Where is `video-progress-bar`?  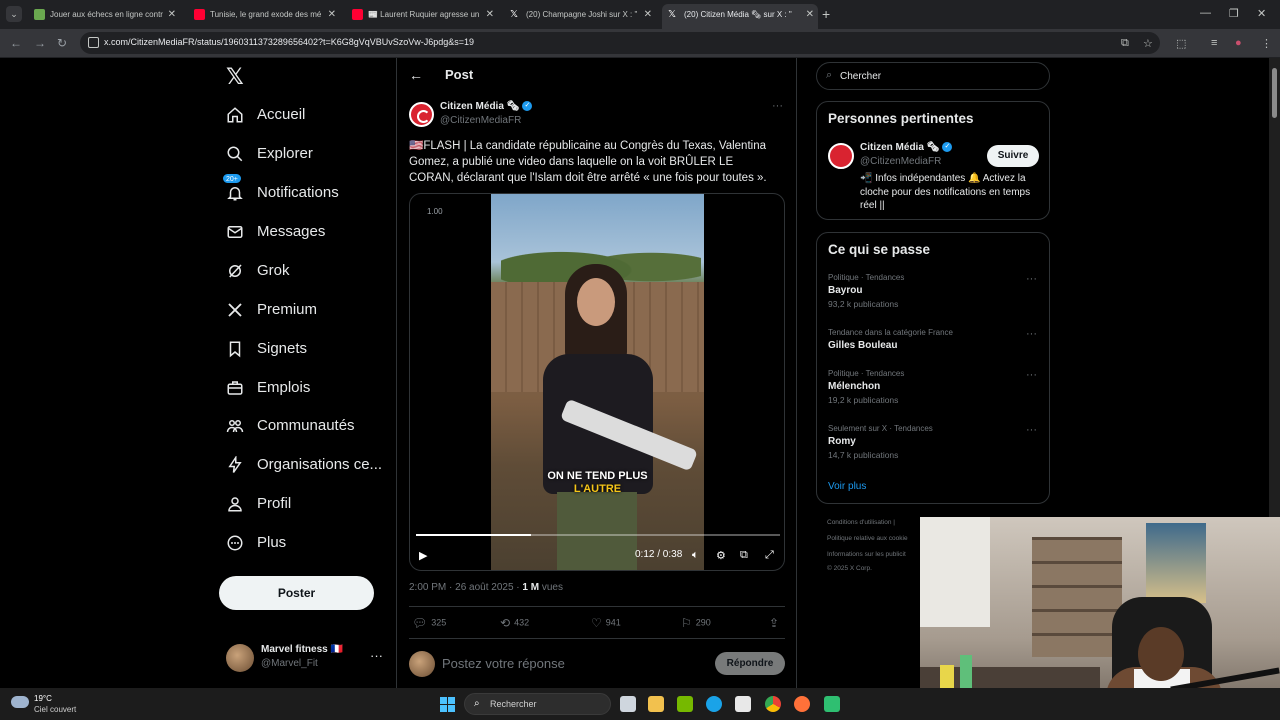 video-progress-bar is located at coordinates (598, 535).